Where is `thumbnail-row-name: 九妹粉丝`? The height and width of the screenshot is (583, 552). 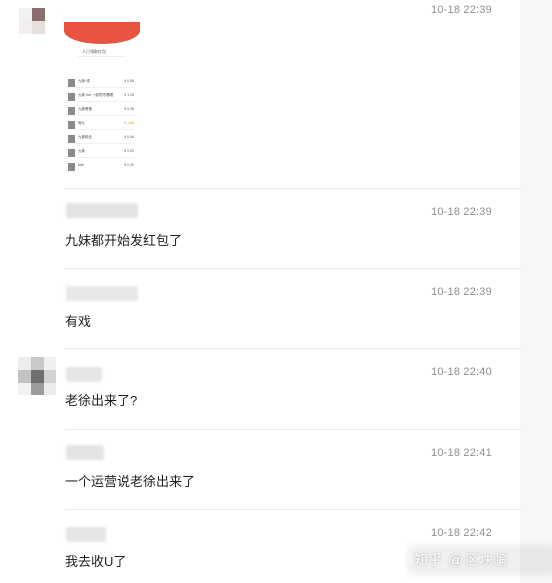
thumbnail-row-name: 九妹粉丝 is located at coordinates (85, 137).